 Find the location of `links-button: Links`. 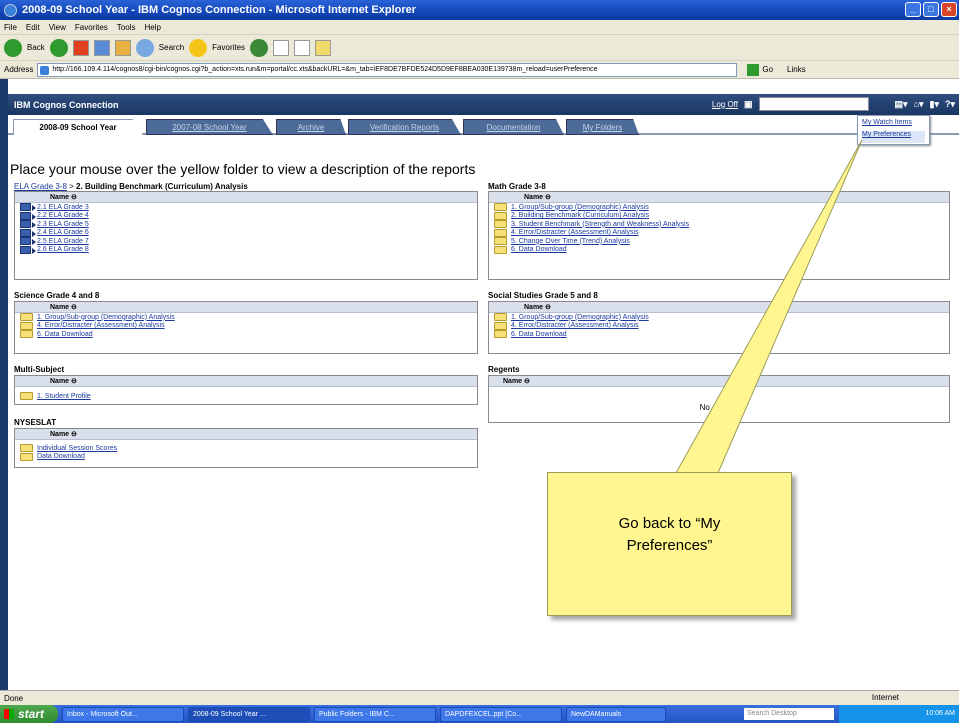

links-button: Links is located at coordinates (796, 69).